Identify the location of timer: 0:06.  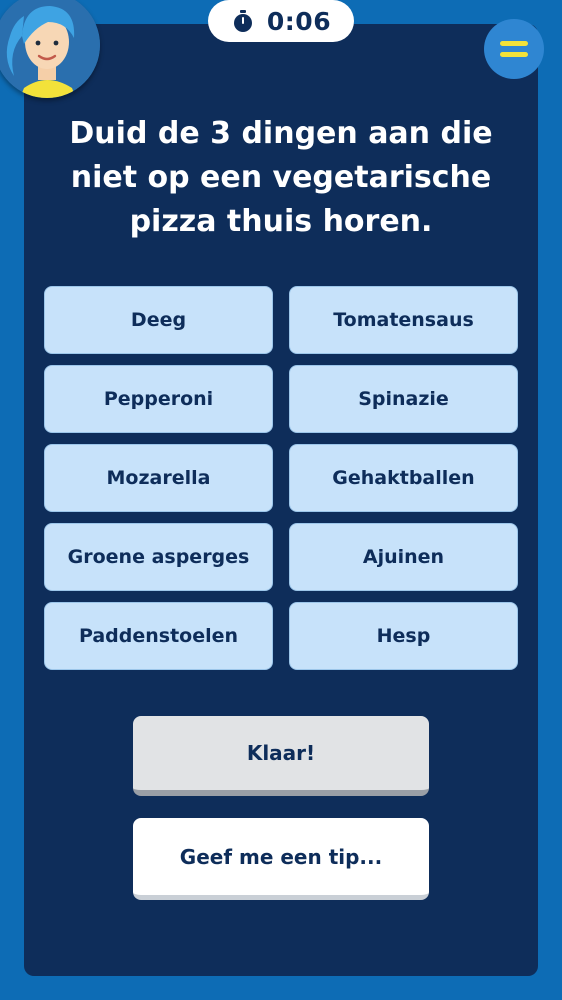
(281, 21).